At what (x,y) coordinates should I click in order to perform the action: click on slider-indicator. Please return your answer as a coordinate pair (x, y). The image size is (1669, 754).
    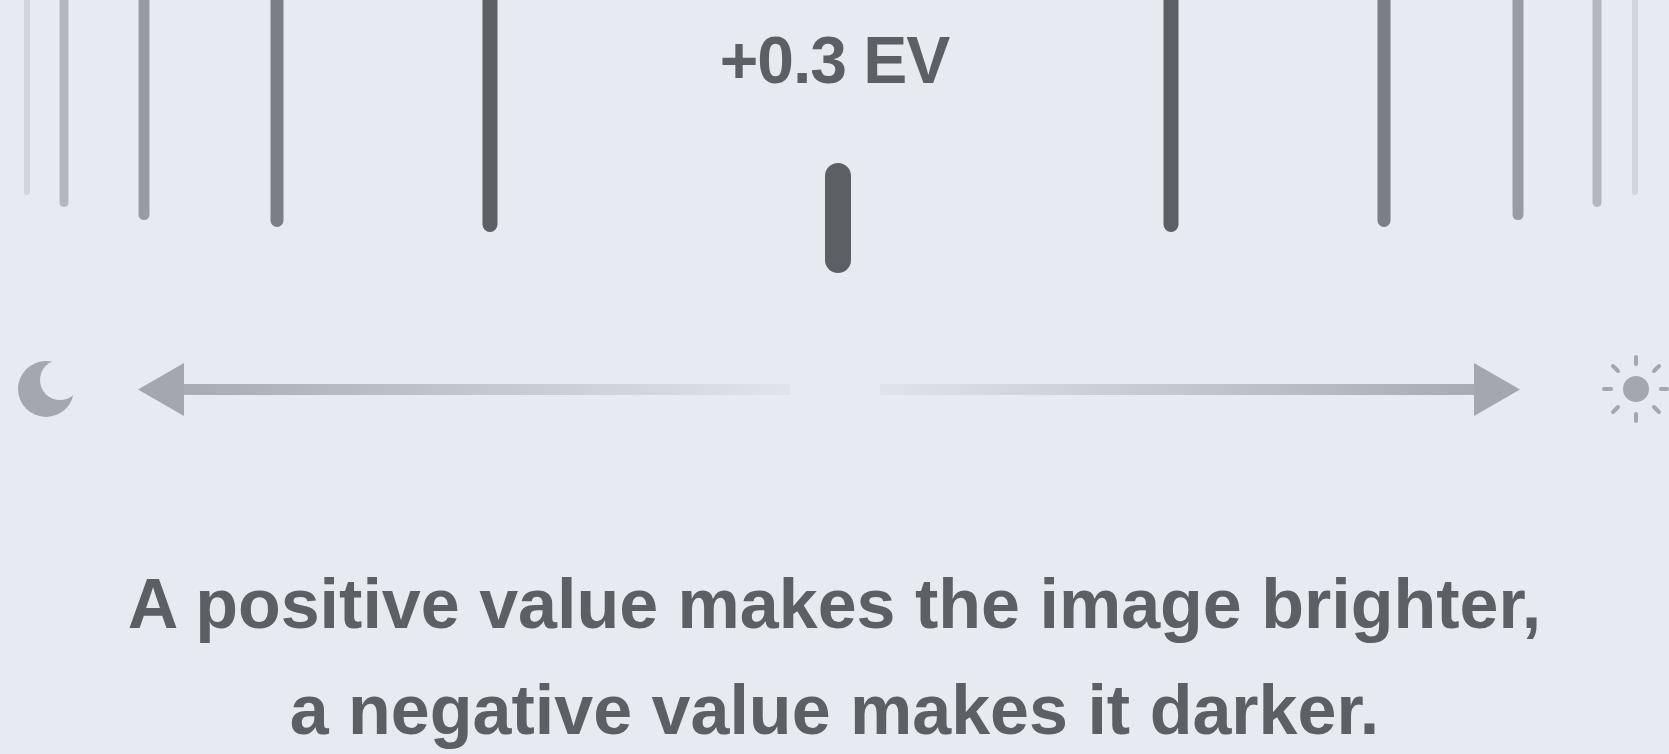
    Looking at the image, I should click on (838, 218).